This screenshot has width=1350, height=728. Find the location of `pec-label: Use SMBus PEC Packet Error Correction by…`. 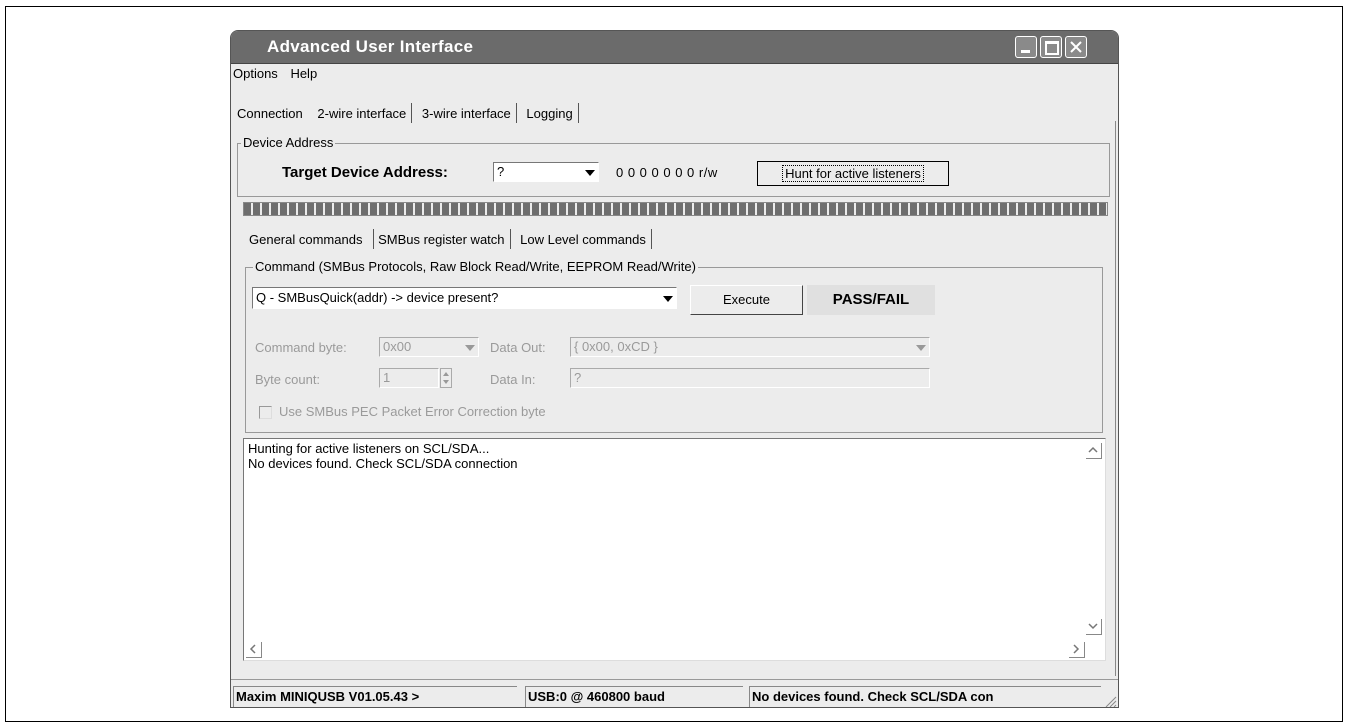

pec-label: Use SMBus PEC Packet Error Correction by… is located at coordinates (412, 411).